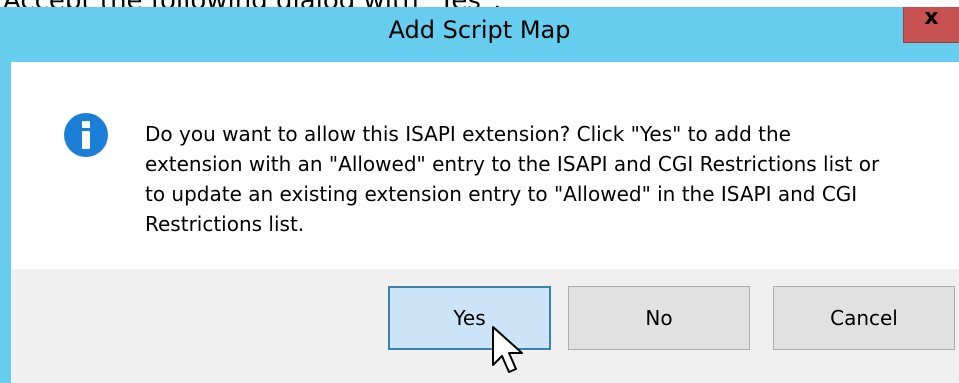 The height and width of the screenshot is (383, 959). Describe the element at coordinates (86, 135) in the screenshot. I see `info-icon` at that location.